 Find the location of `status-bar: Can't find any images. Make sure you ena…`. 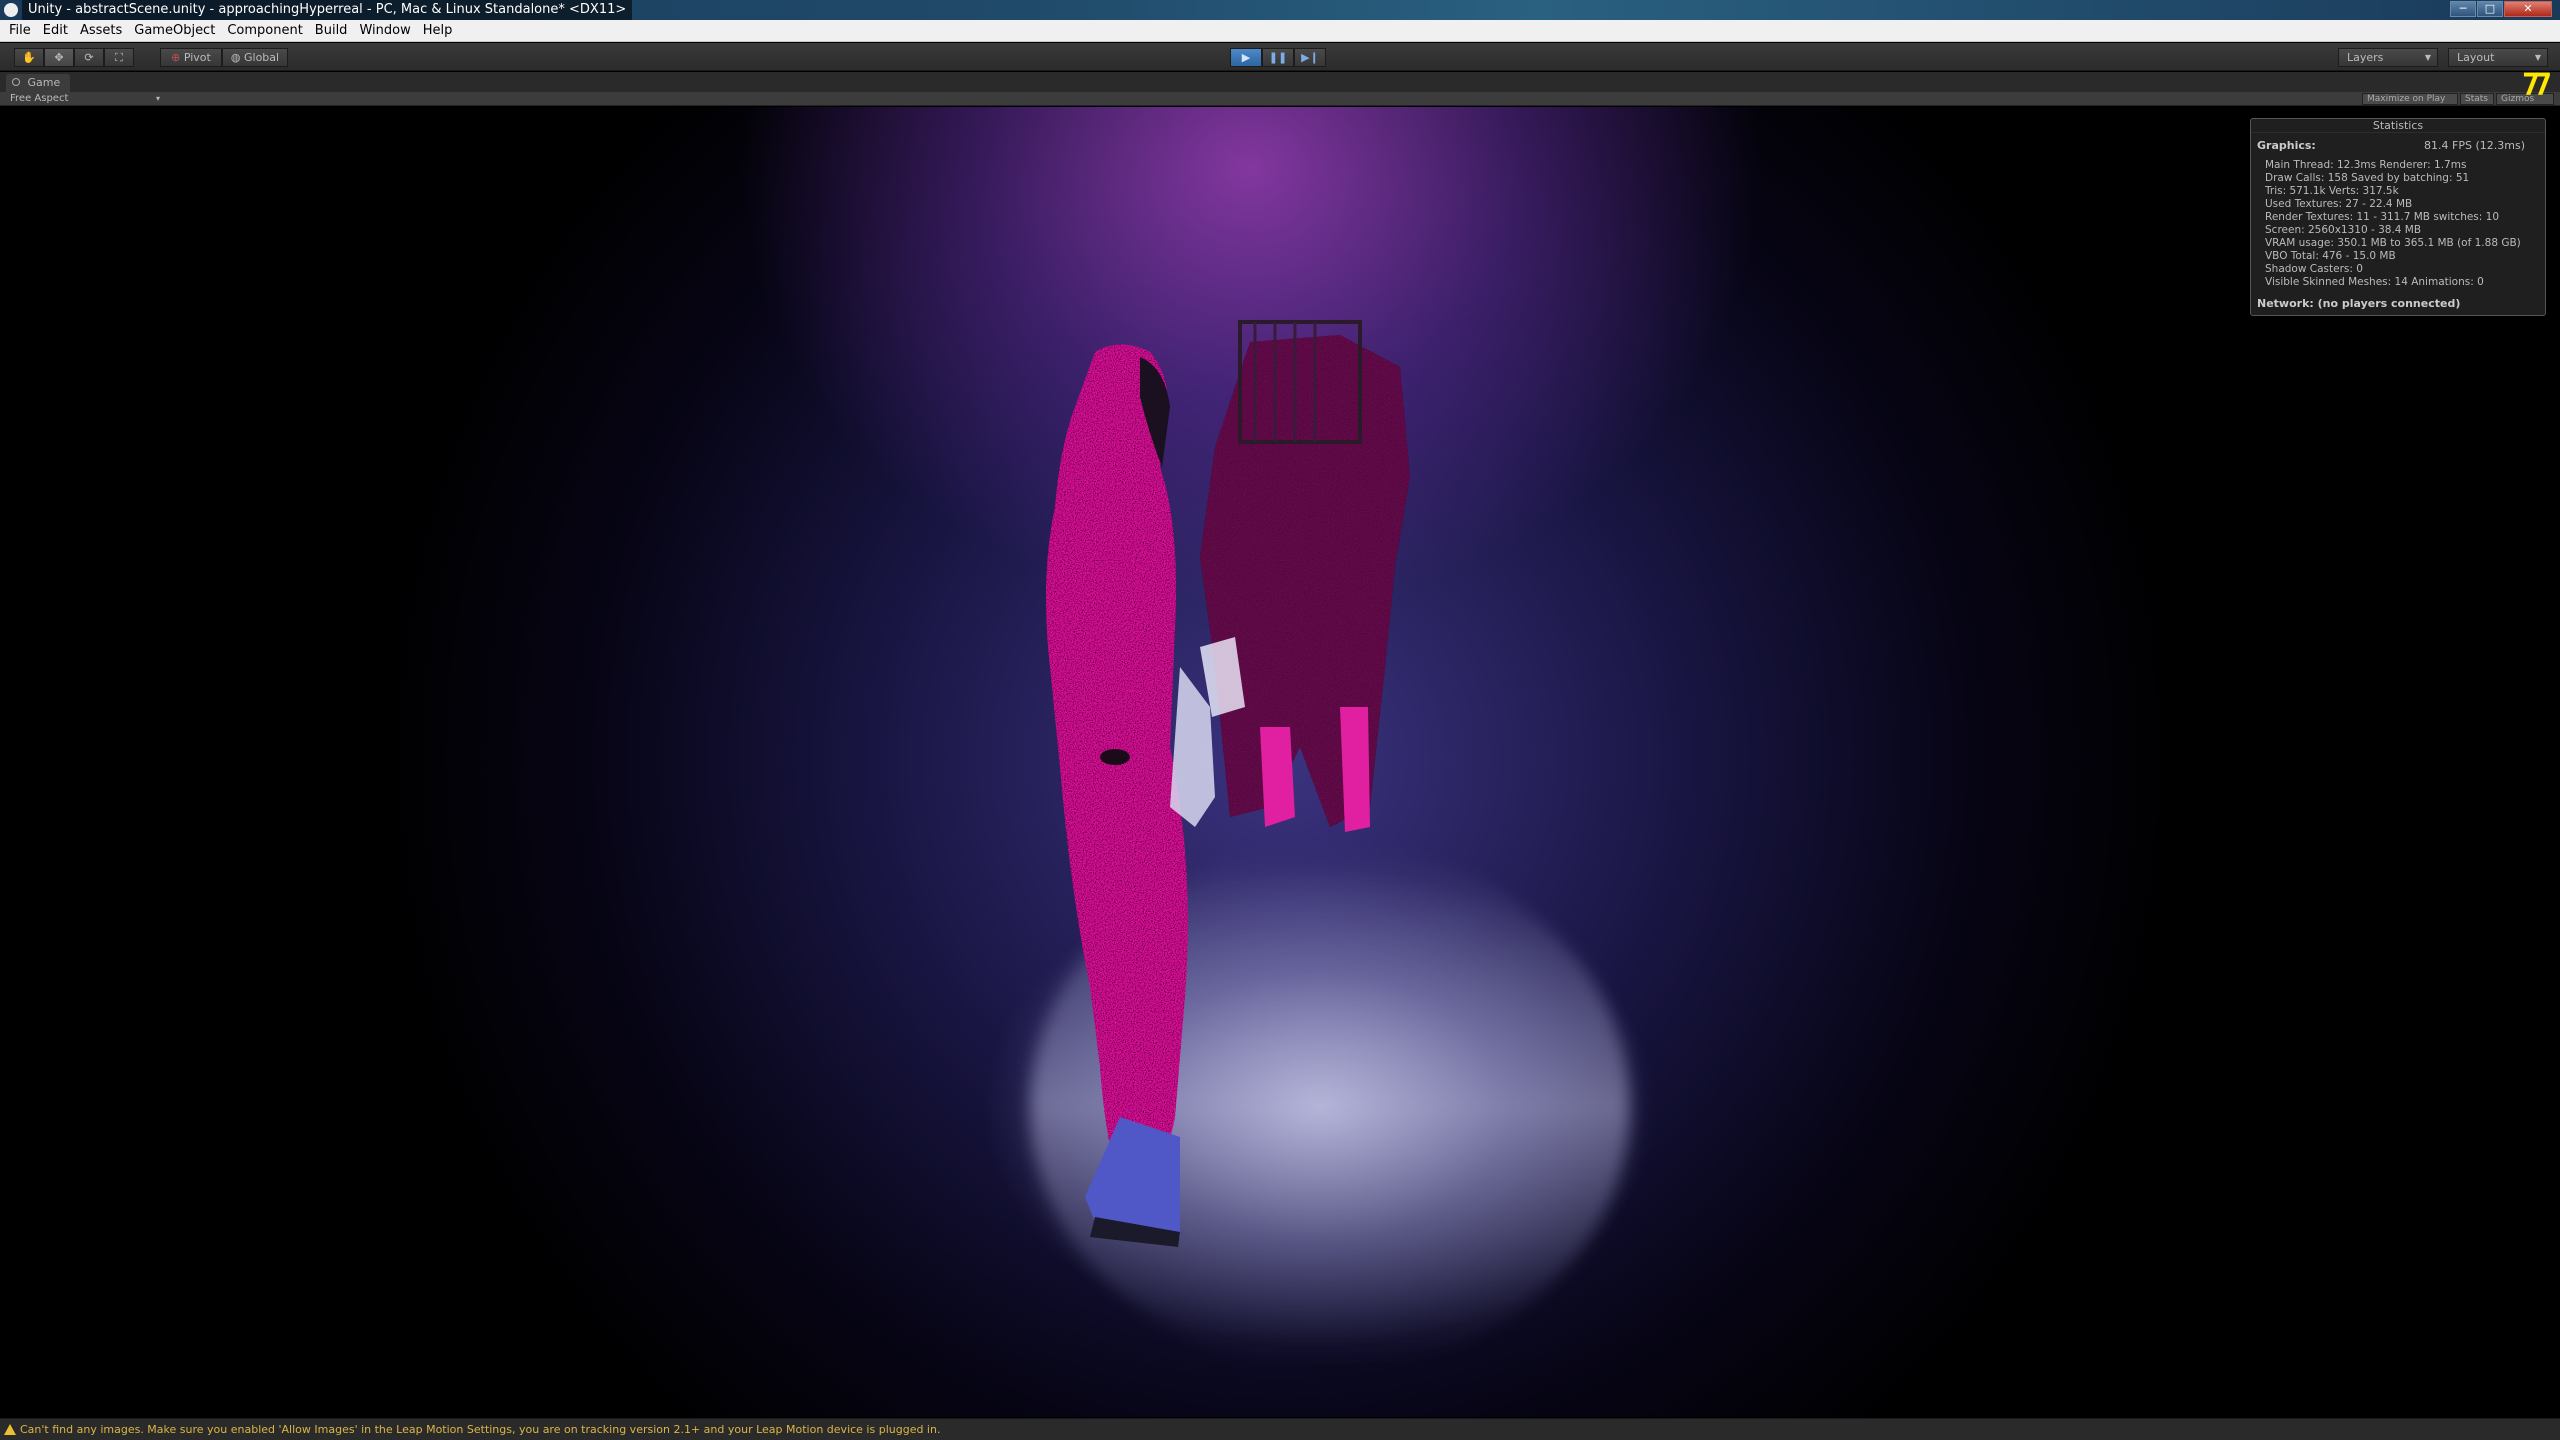

status-bar: Can't find any images. Make sure you ena… is located at coordinates (1280, 1429).